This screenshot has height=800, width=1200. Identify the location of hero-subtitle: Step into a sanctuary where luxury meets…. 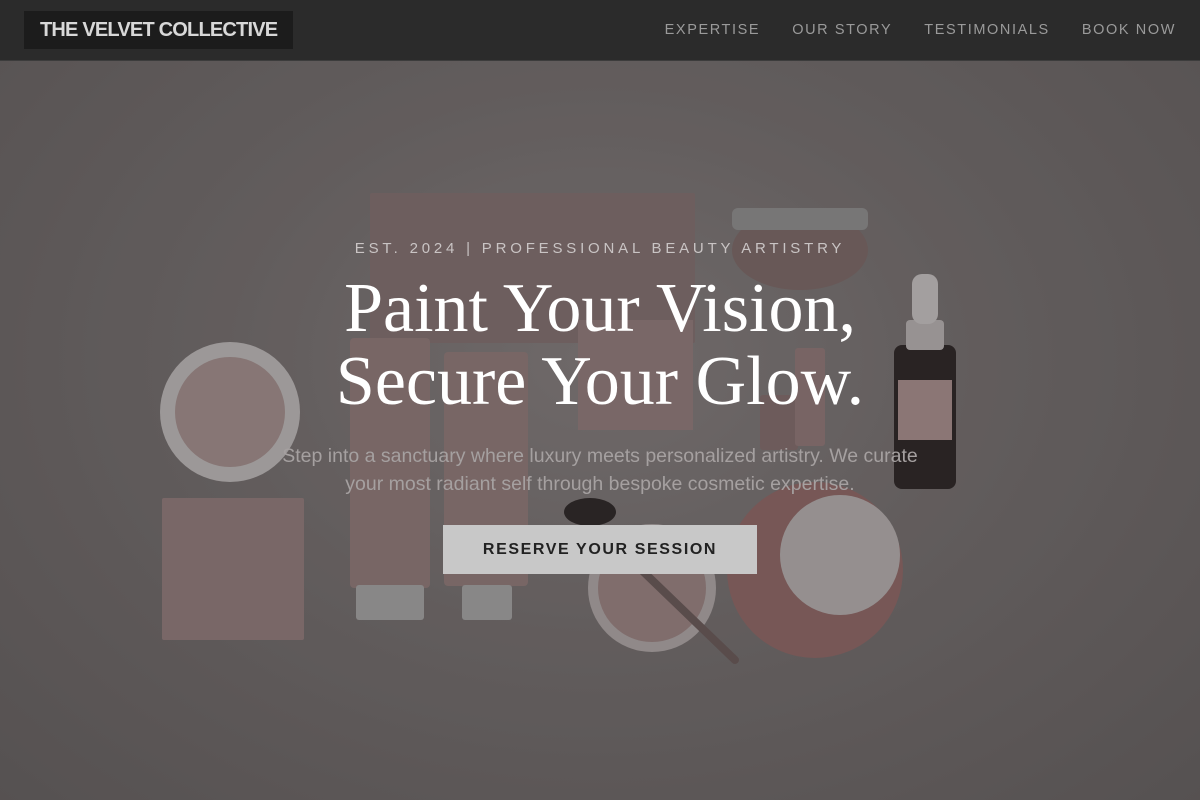
(600, 470).